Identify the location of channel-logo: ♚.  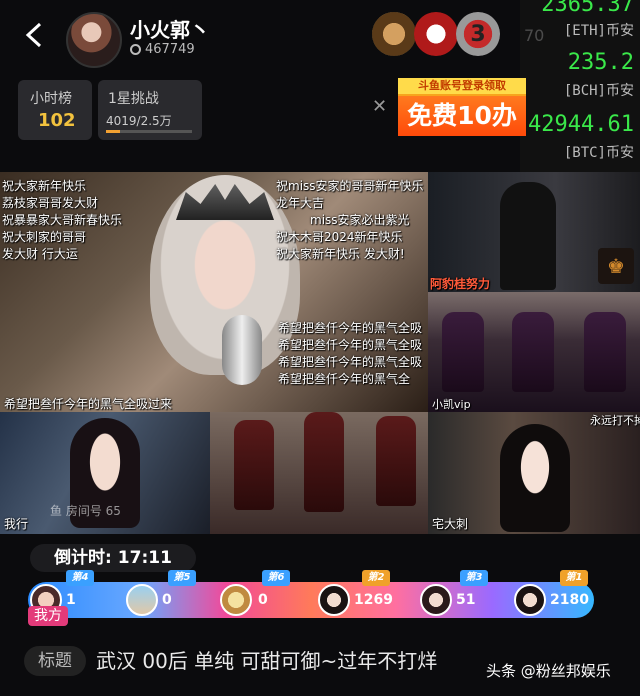
(616, 266).